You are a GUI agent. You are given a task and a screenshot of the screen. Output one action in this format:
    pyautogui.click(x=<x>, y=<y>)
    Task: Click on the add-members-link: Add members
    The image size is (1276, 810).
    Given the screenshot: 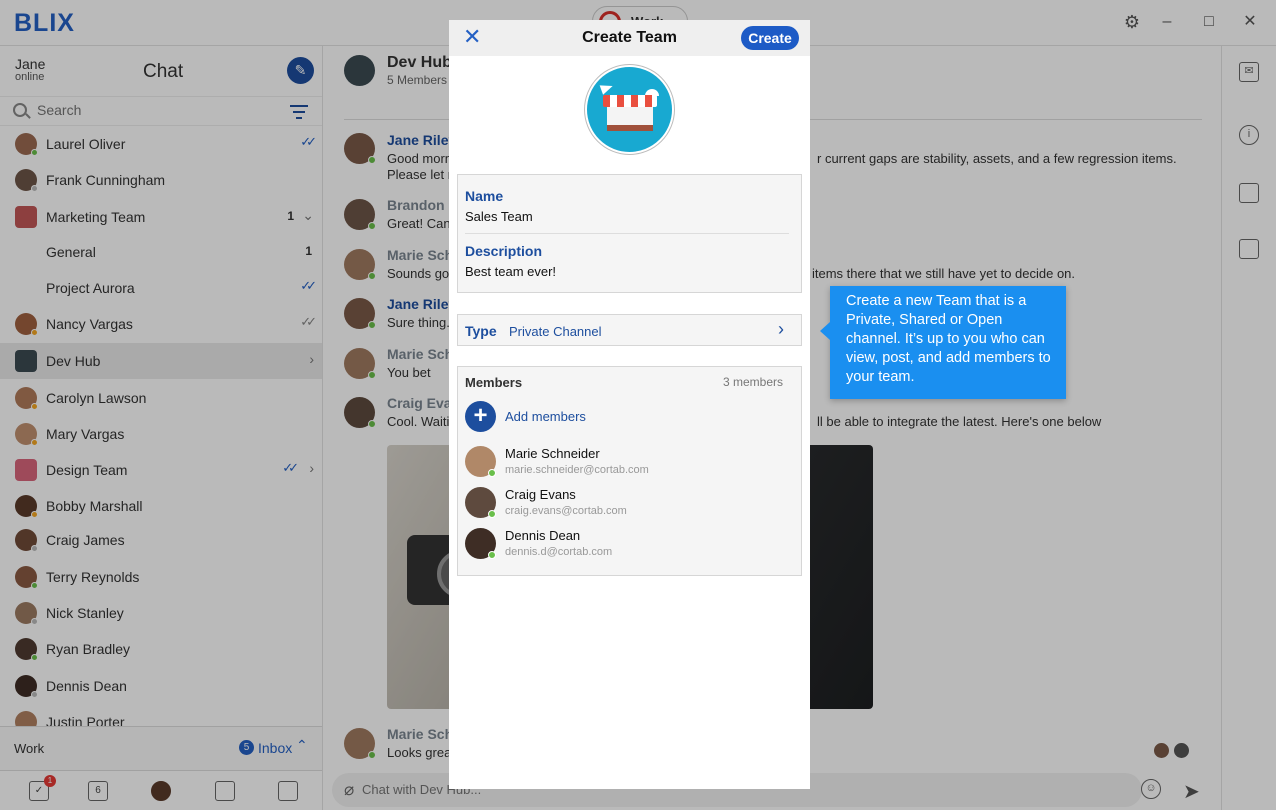 What is the action you would take?
    pyautogui.click(x=545, y=416)
    